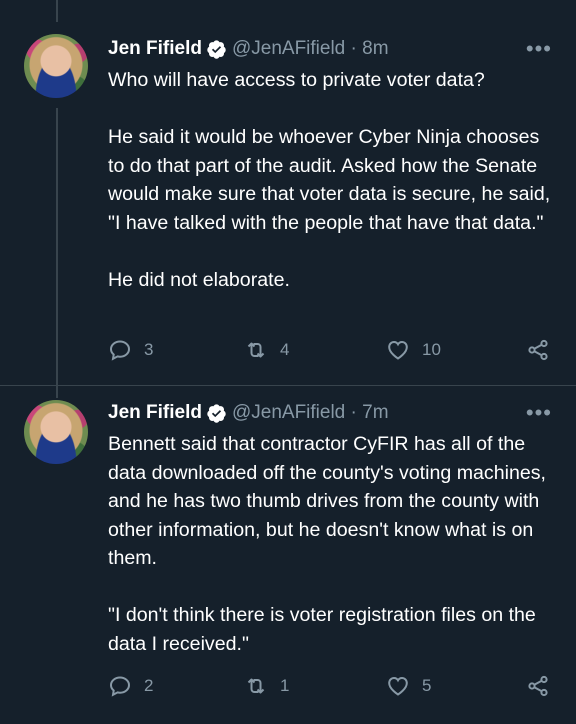  I want to click on reply-count: 3, so click(149, 349).